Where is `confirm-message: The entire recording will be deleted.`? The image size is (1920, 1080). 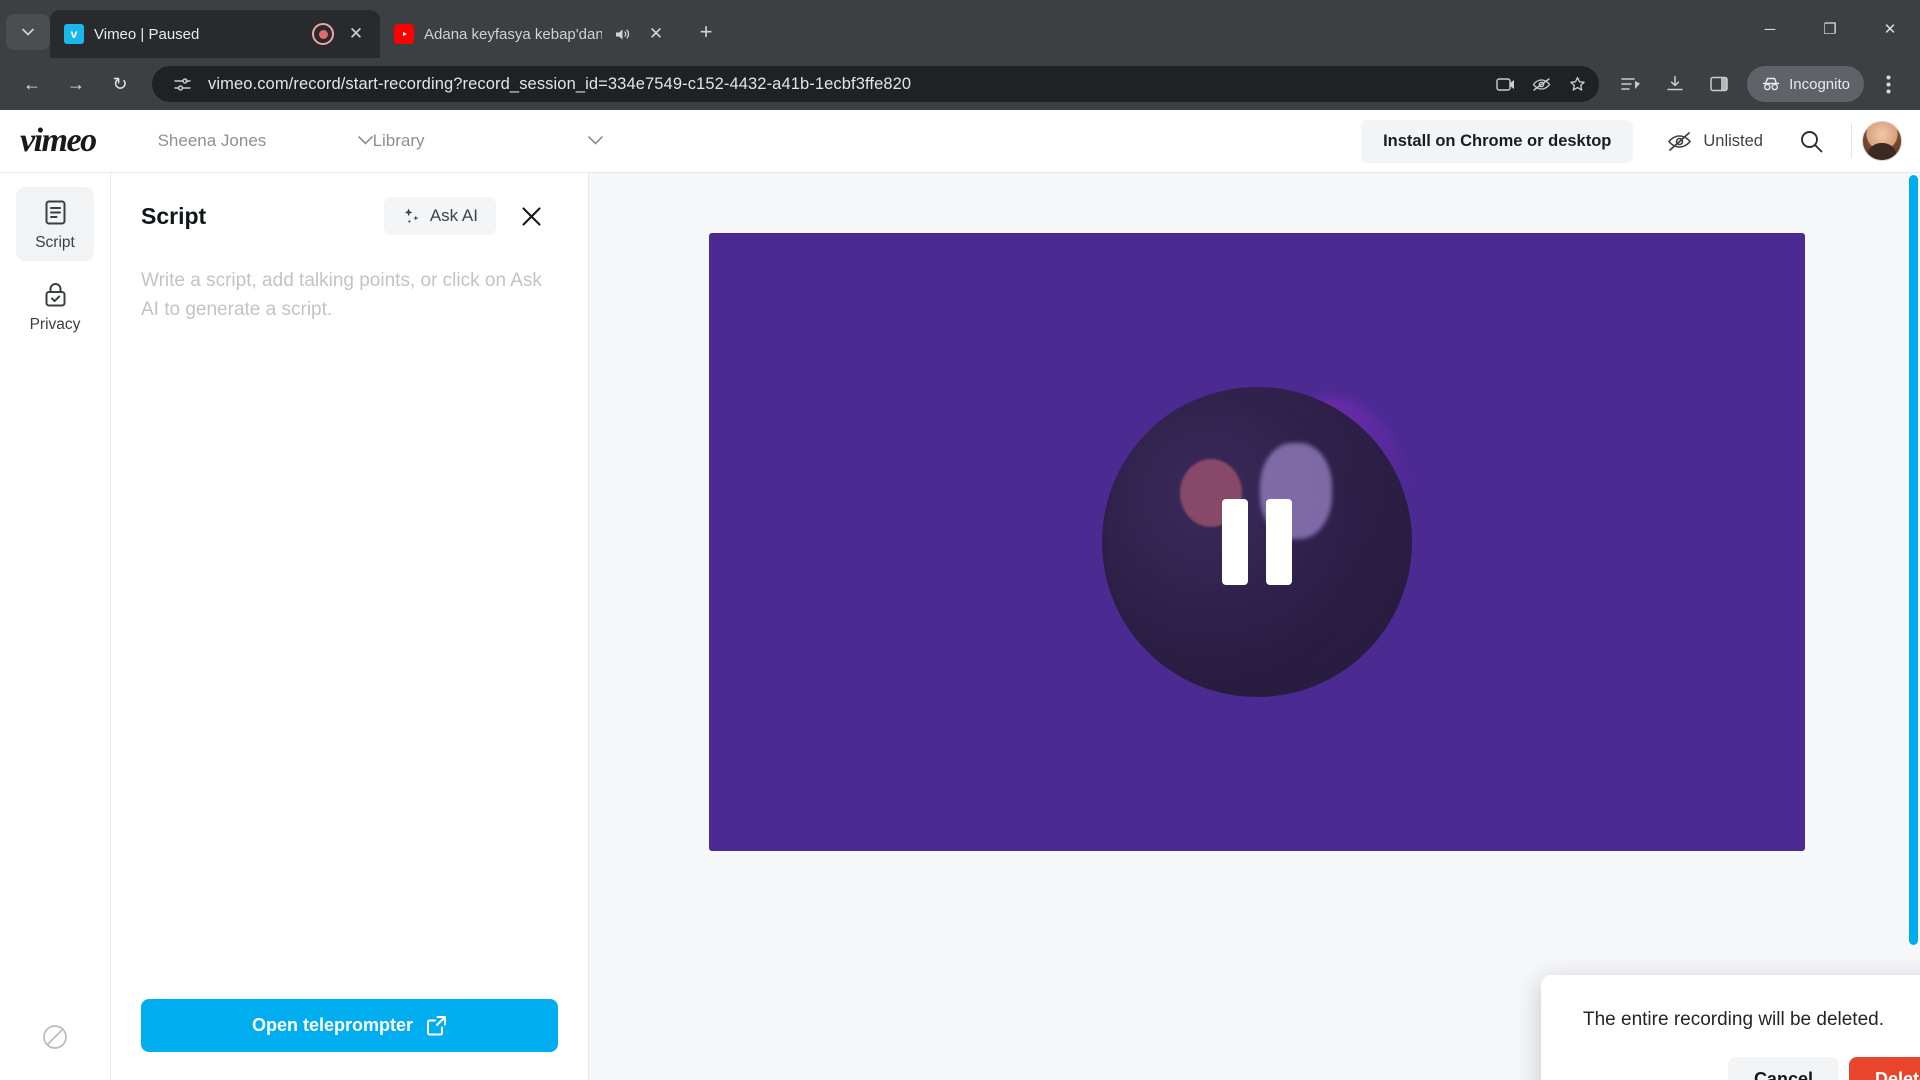 confirm-message: The entire recording will be deleted. is located at coordinates (1734, 1019).